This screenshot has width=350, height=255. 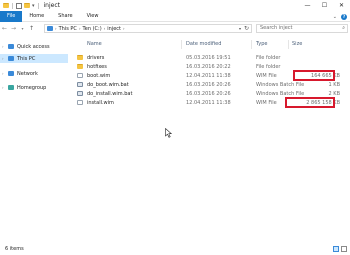 I want to click on breadcrumb-this-pc: This PC, so click(x=68, y=29).